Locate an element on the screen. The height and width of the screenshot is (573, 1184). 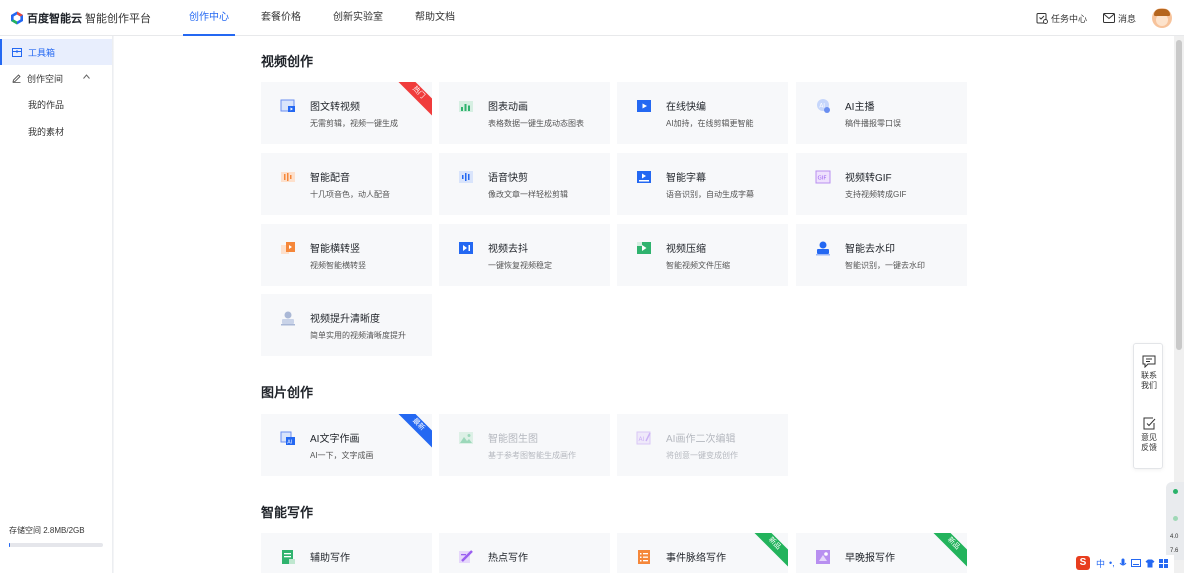
tool-card-ai-anchor: AI AI主播 稿件播报零口误 is located at coordinates (881, 113).